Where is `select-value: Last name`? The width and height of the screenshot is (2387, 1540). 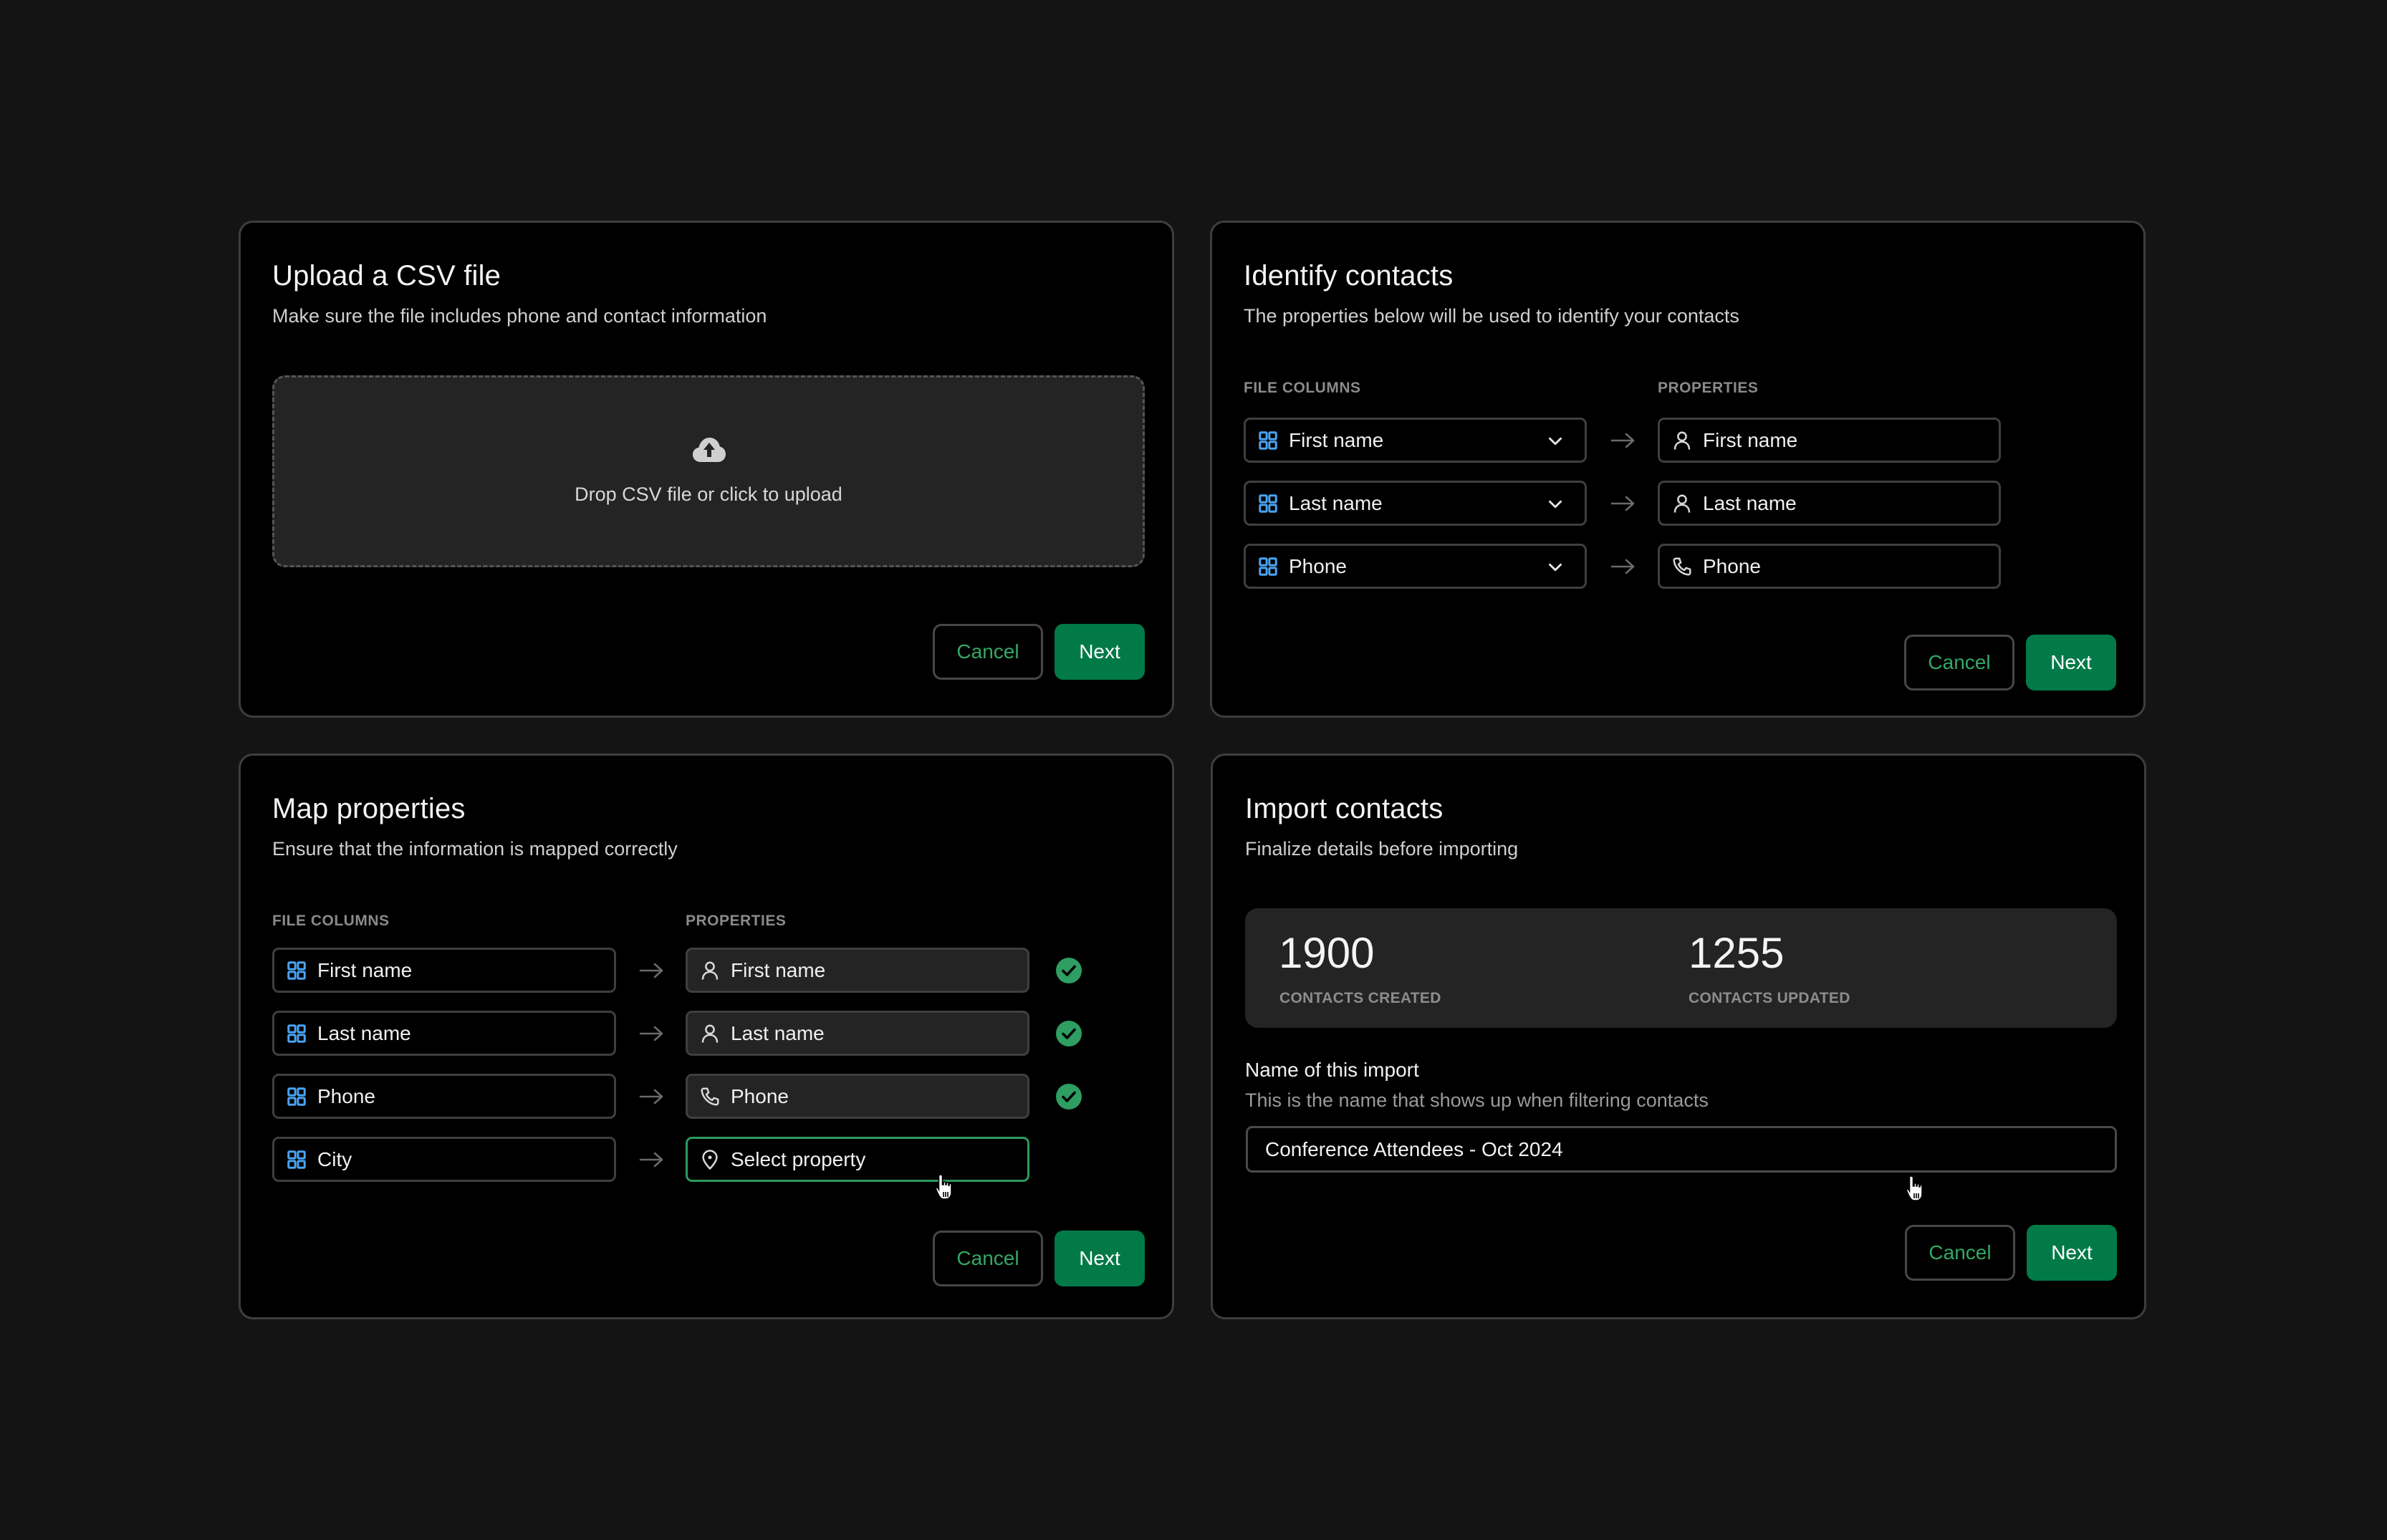
select-value: Last name is located at coordinates (1336, 502).